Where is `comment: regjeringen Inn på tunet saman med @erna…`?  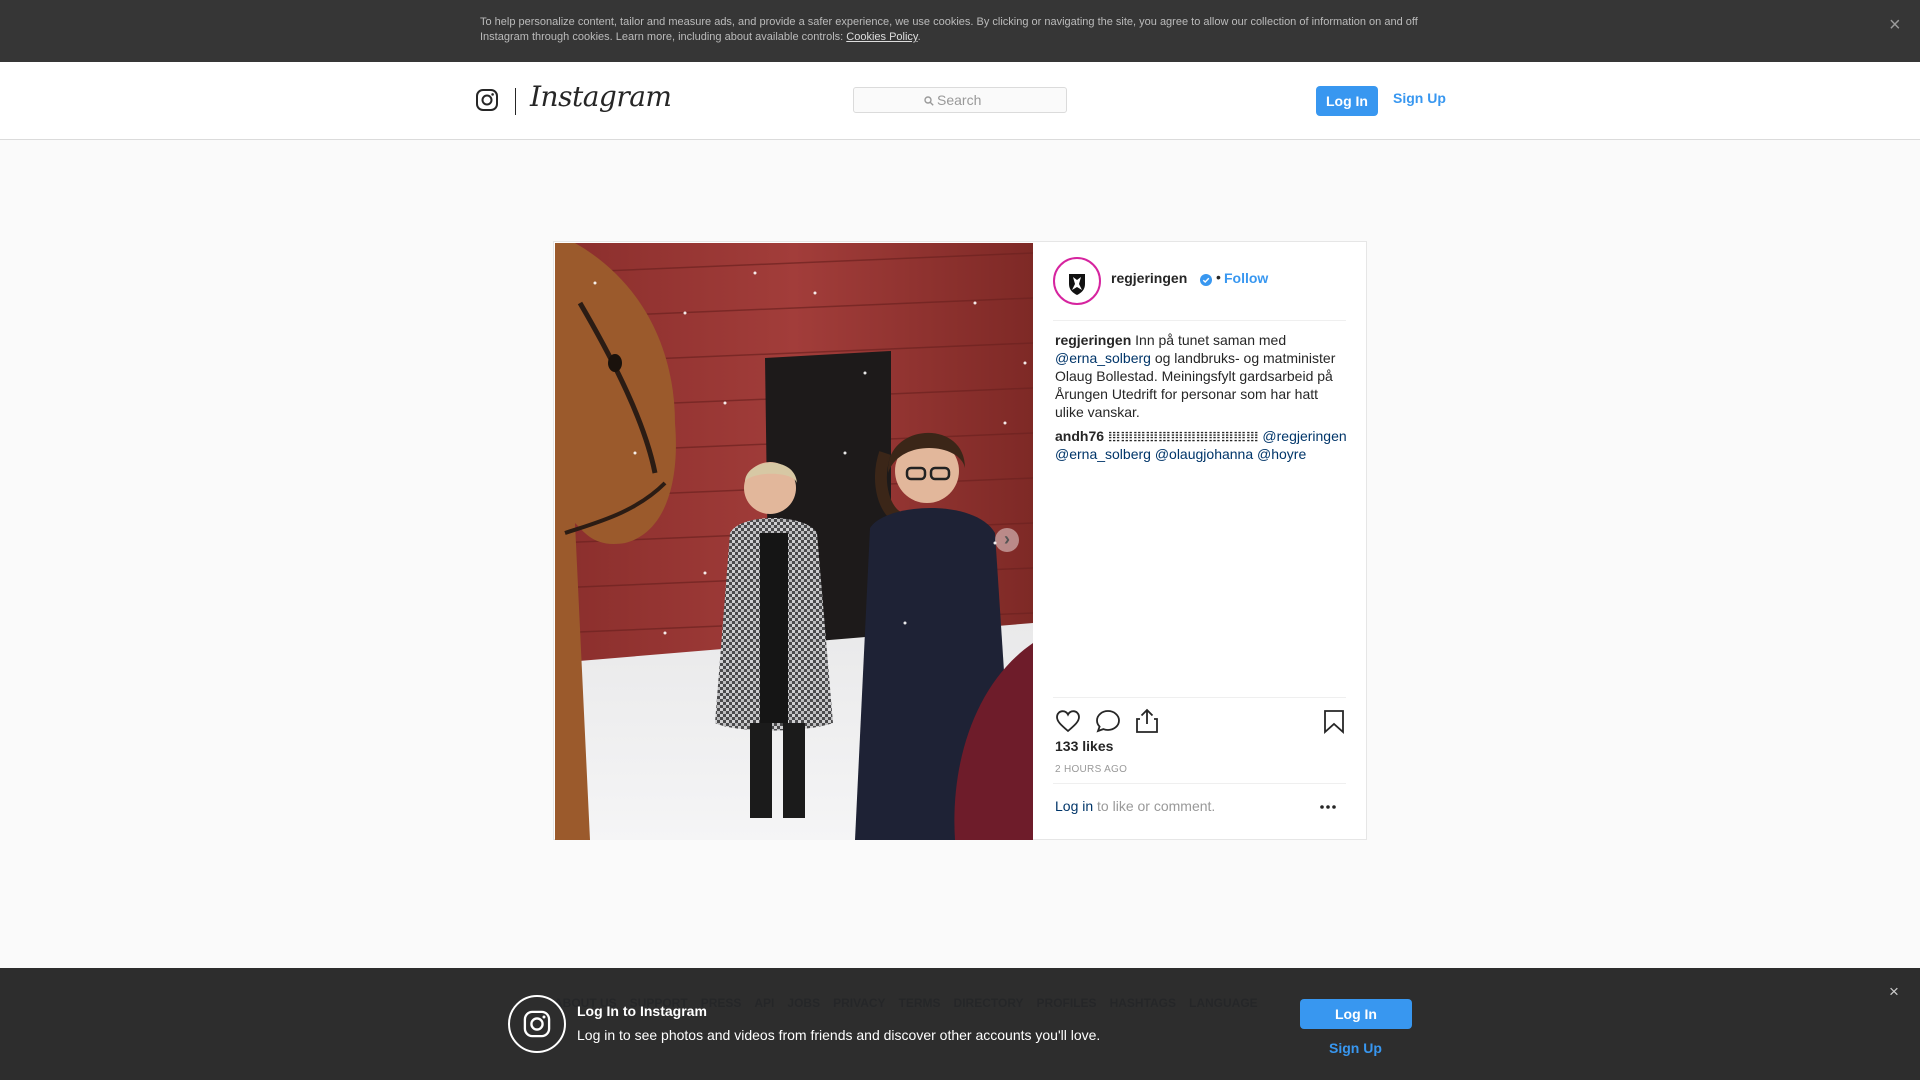 comment: regjeringen Inn på tunet saman med @erna… is located at coordinates (1202, 376).